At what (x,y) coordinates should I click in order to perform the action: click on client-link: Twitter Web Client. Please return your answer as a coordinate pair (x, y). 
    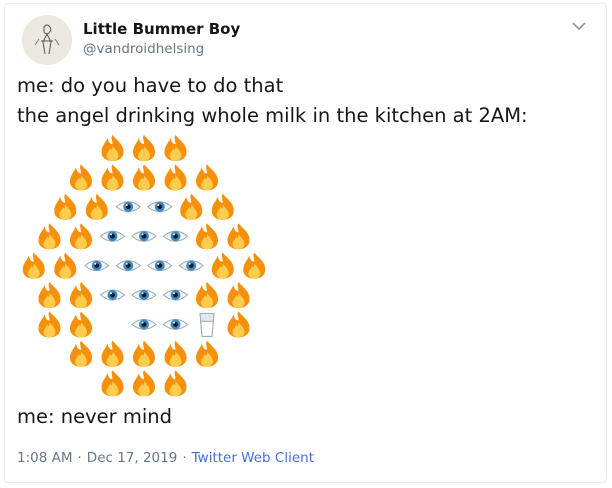
    Looking at the image, I should click on (253, 458).